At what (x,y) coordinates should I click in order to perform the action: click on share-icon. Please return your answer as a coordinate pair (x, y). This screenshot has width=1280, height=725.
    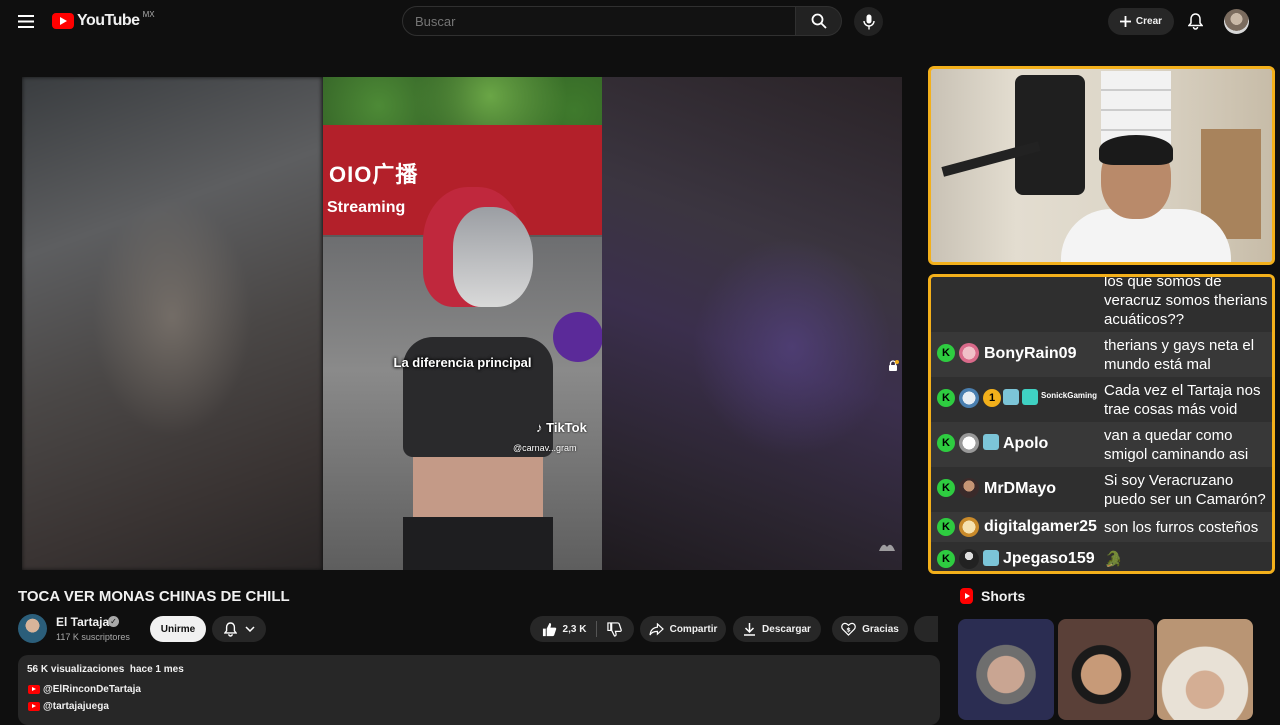
    Looking at the image, I should click on (656, 629).